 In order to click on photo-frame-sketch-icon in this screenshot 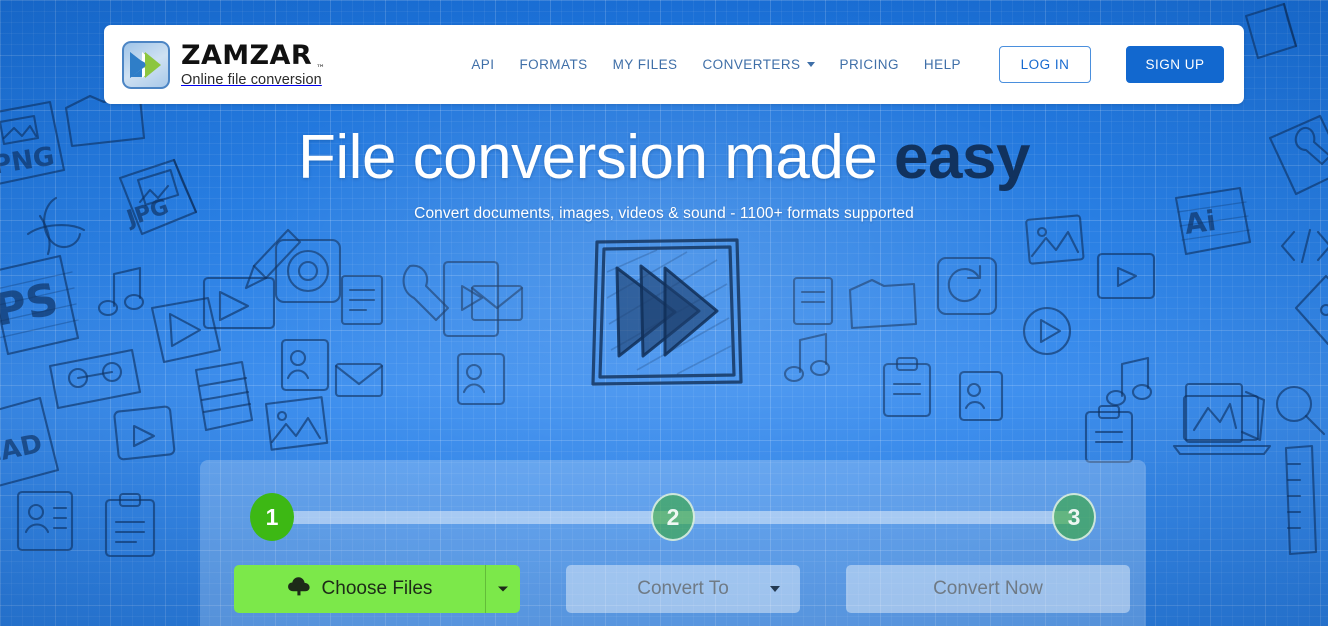, I will do `click(1225, 413)`.